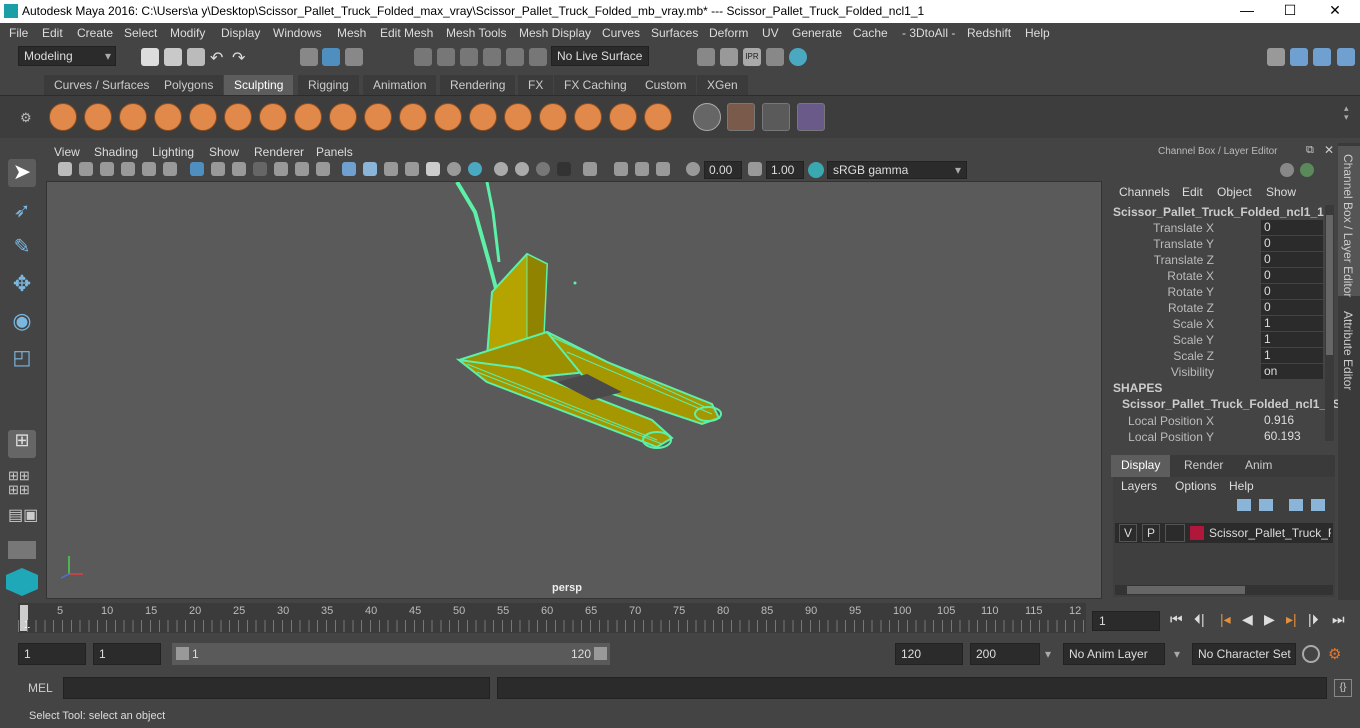 This screenshot has height=728, width=1360. What do you see at coordinates (1193, 356) in the screenshot?
I see `channel-label-scale-z: Scale Z` at bounding box center [1193, 356].